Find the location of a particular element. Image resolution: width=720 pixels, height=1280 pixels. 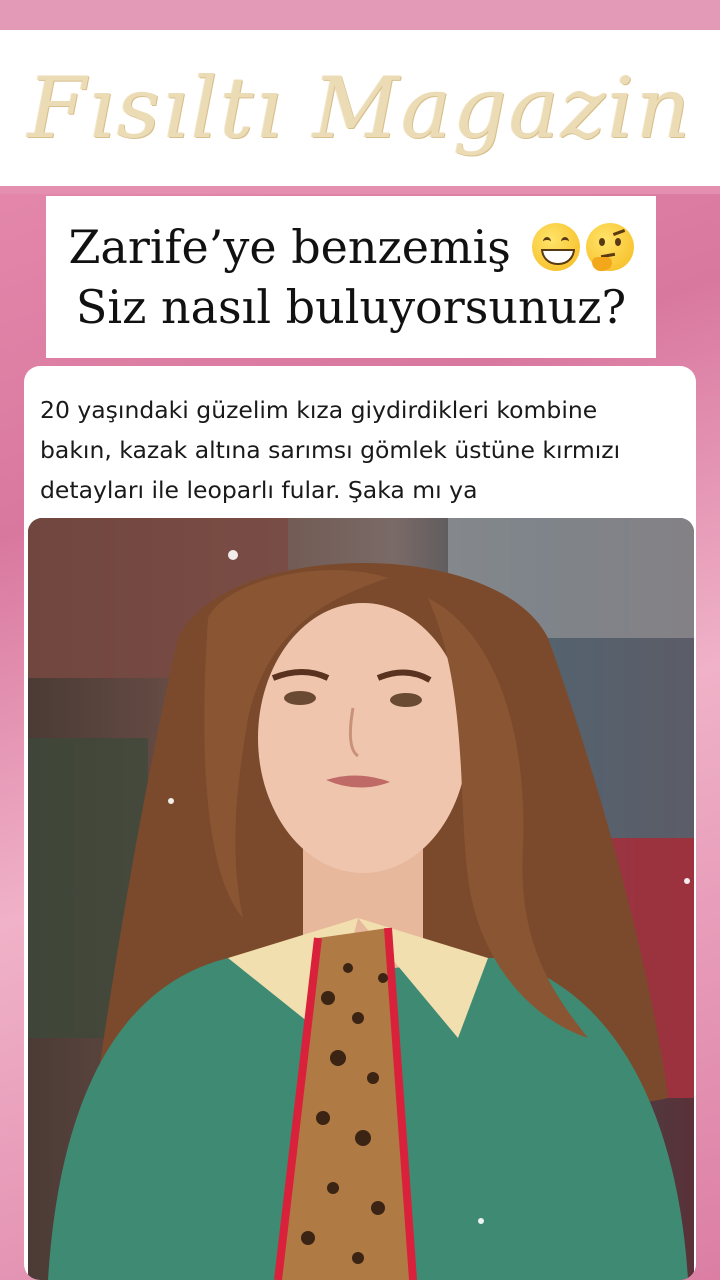

headline-text-1: Zarife’ye benzemiş is located at coordinates (289, 247).